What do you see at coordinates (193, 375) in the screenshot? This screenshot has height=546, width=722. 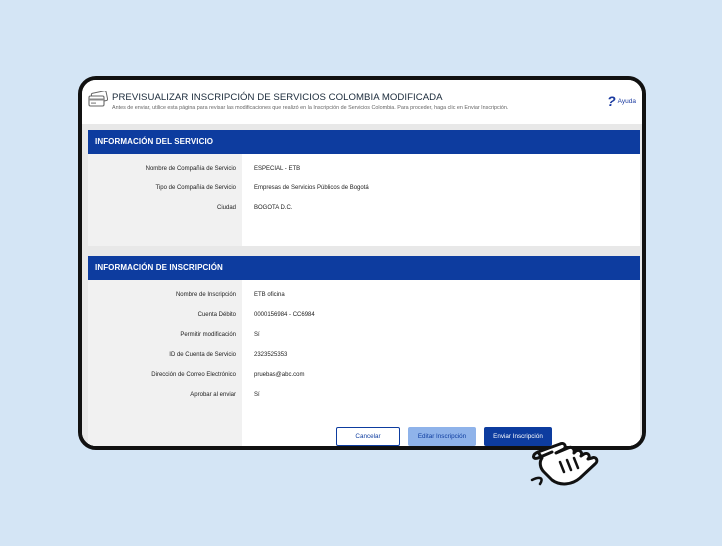 I see `row-label: Dirección de Correo Electrónico` at bounding box center [193, 375].